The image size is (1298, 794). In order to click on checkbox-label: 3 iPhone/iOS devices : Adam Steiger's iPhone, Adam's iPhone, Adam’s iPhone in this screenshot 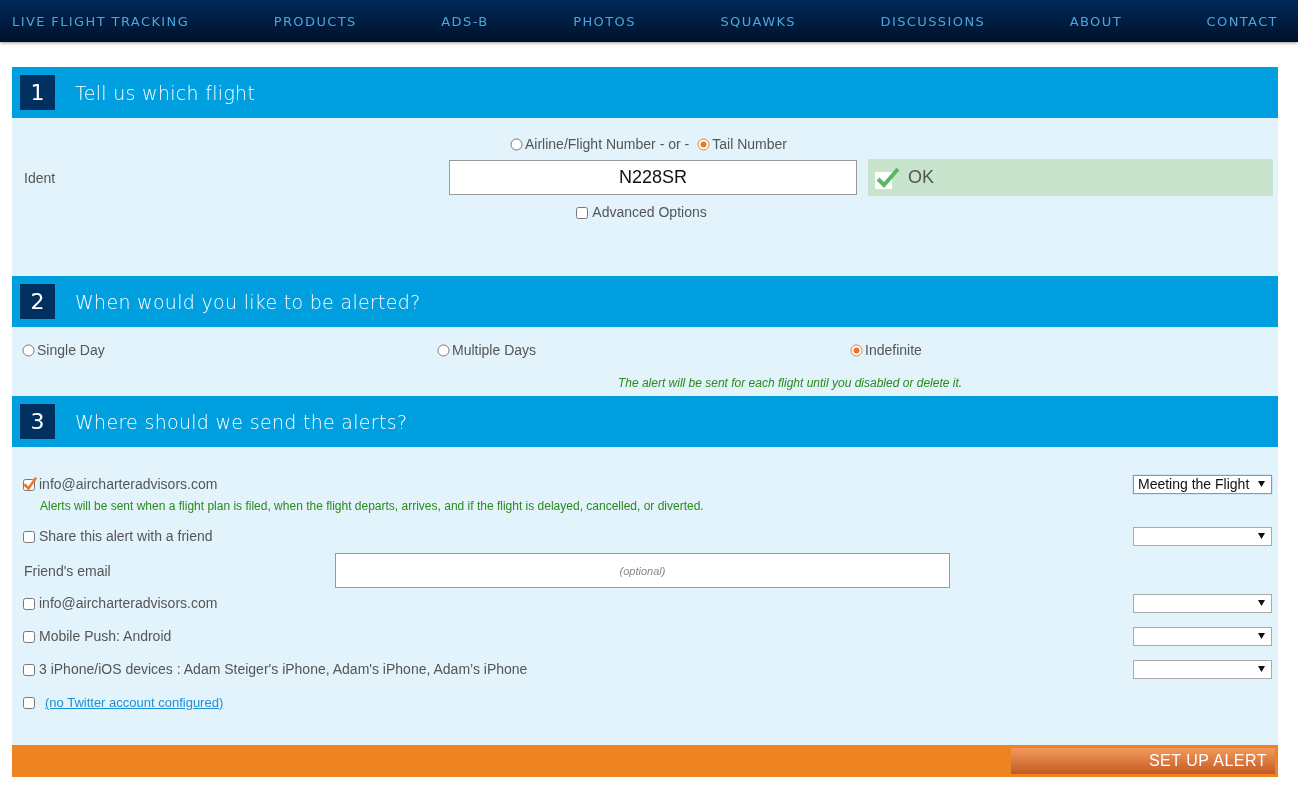, I will do `click(283, 669)`.